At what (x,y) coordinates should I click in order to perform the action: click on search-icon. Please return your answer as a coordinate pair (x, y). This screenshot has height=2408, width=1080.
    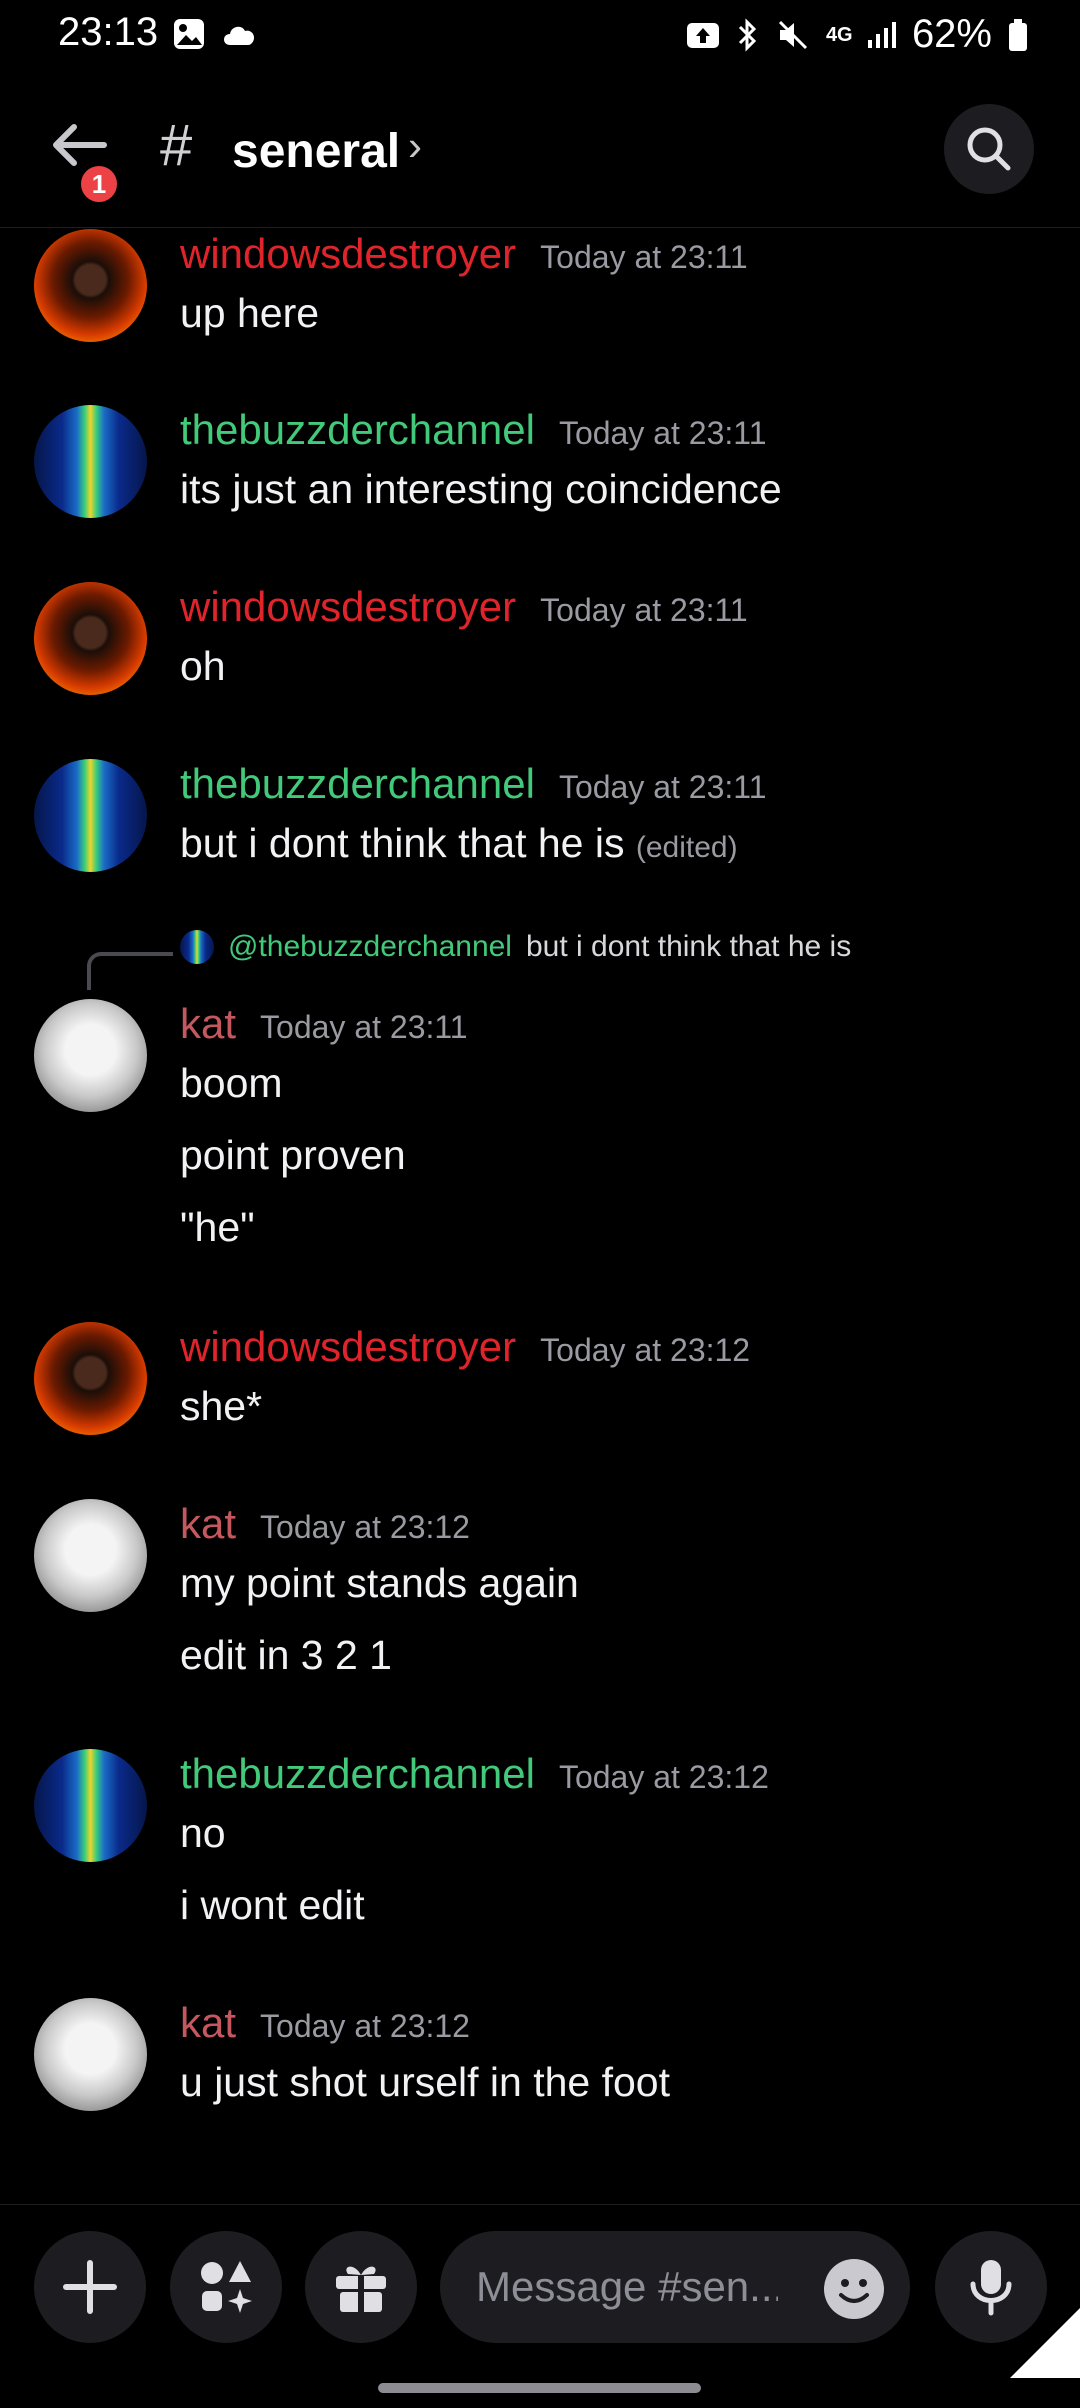
    Looking at the image, I should click on (989, 149).